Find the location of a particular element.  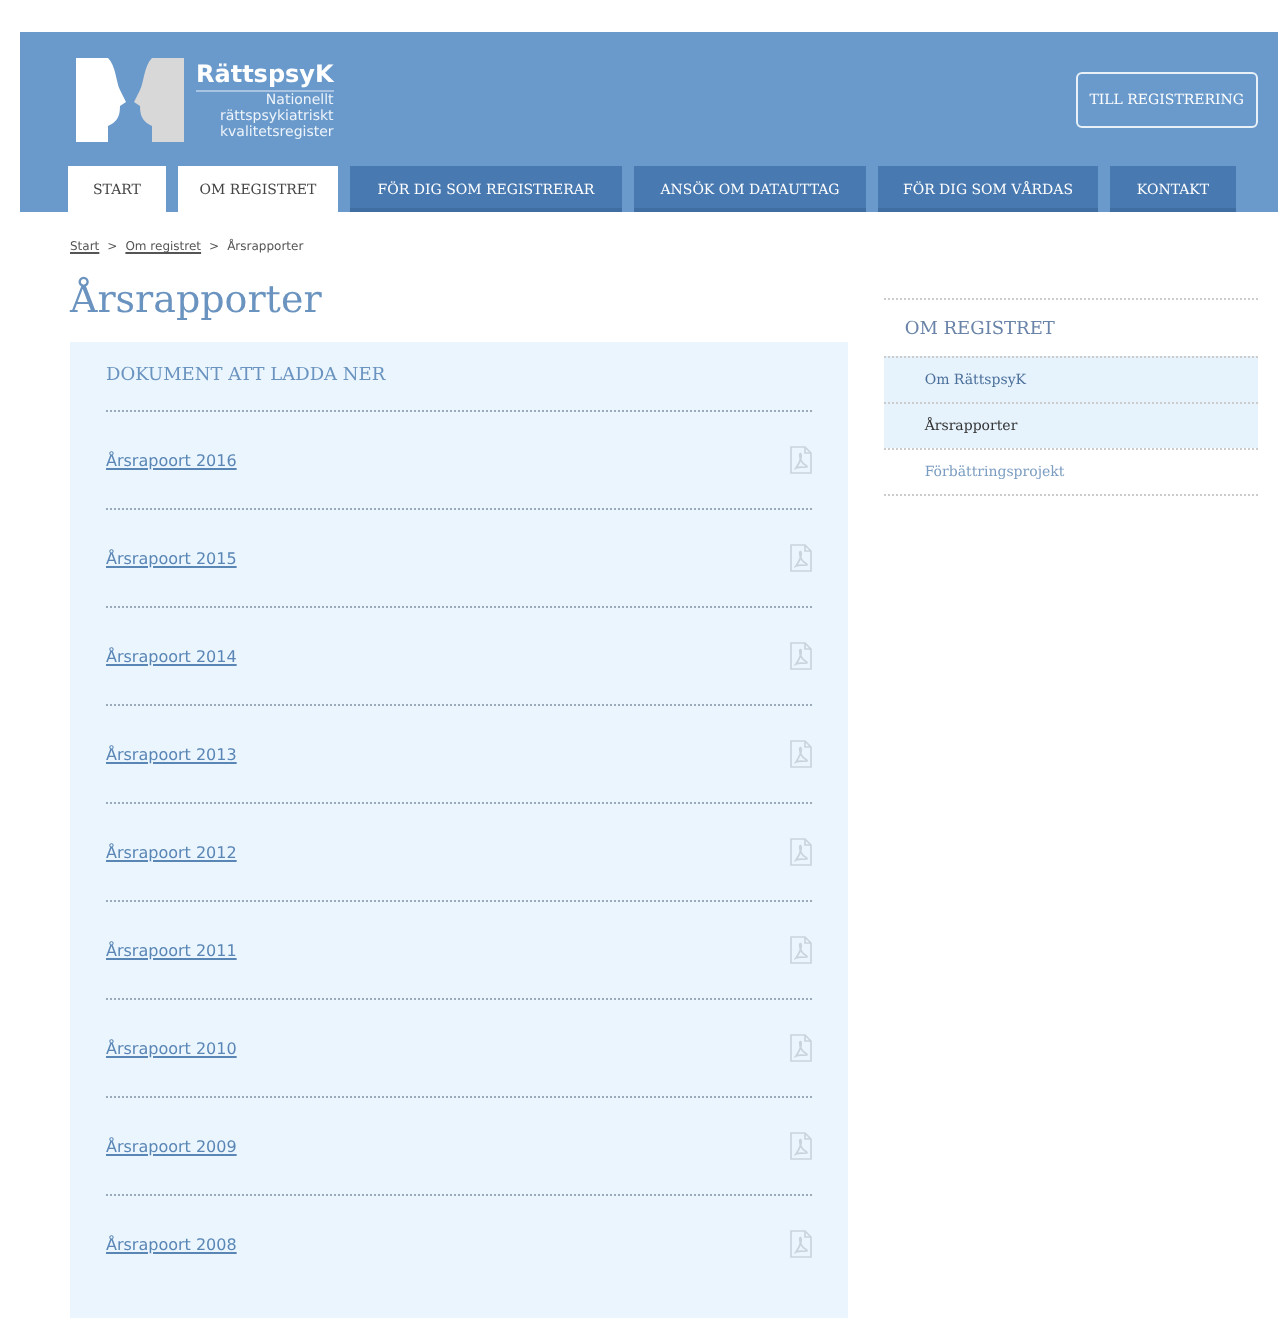

document-link: Årsrapoort 2011 is located at coordinates (171, 950).